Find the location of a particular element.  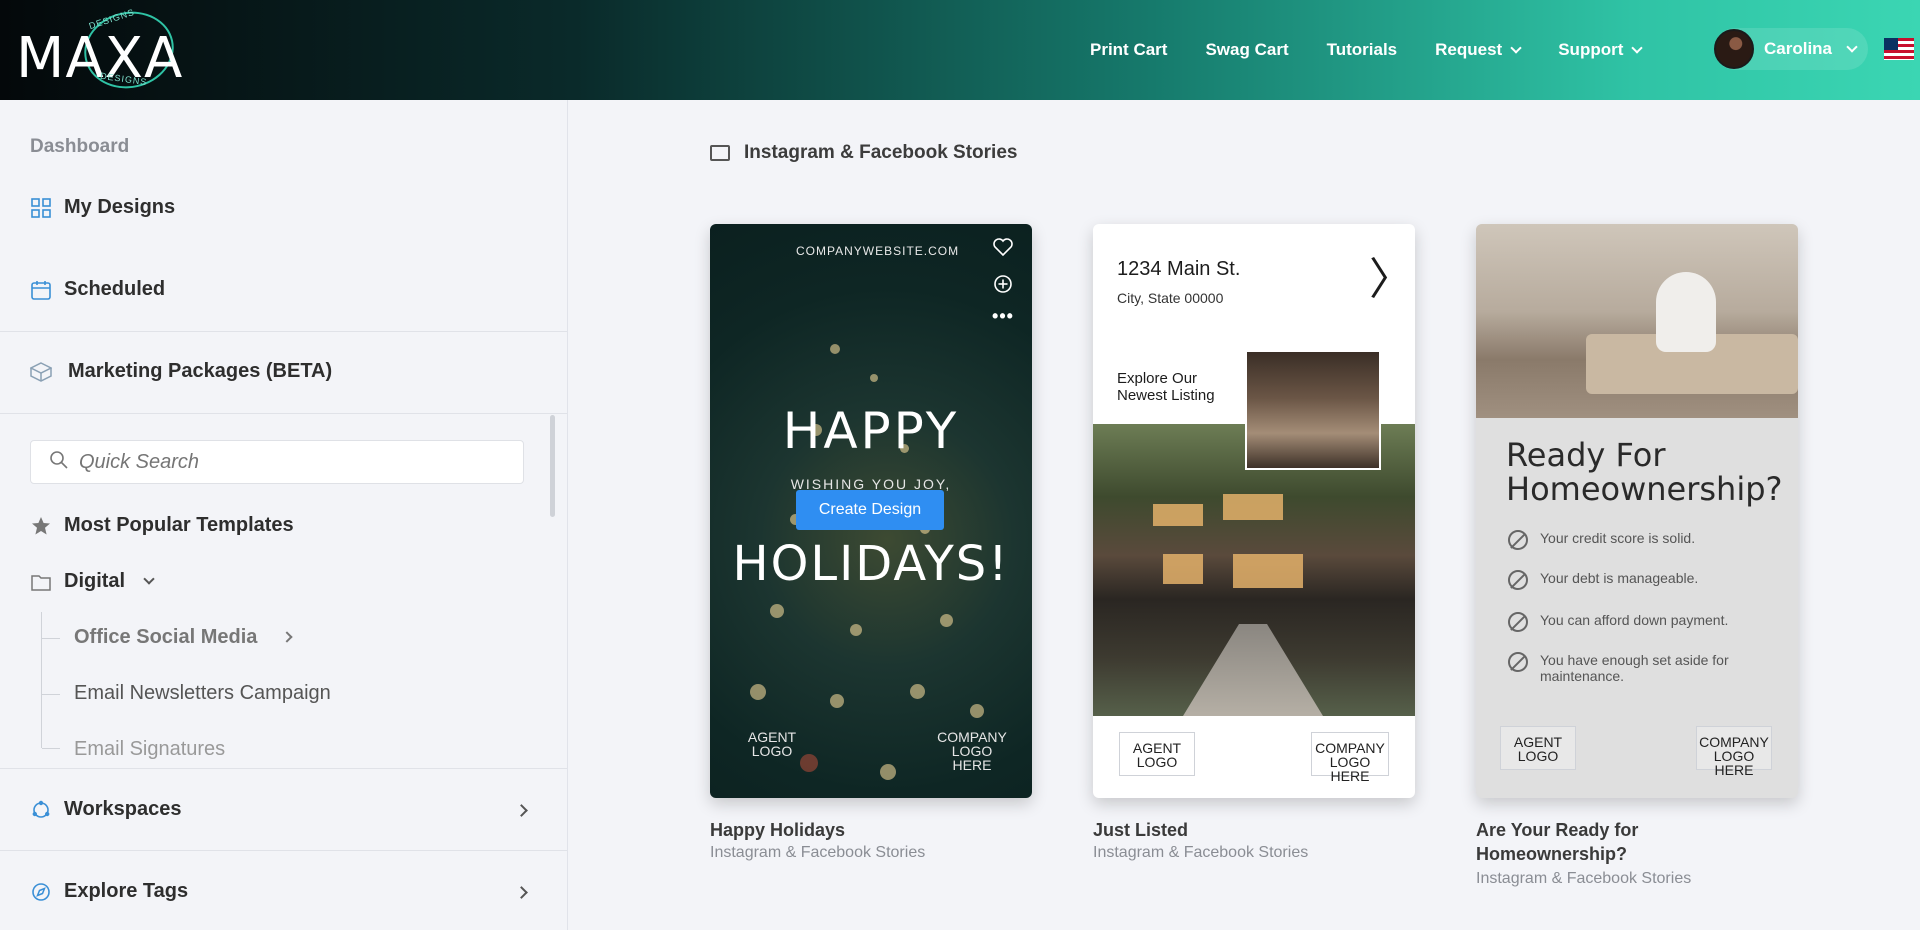

sidebar-item-label: Explore Tags is located at coordinates (126, 891).